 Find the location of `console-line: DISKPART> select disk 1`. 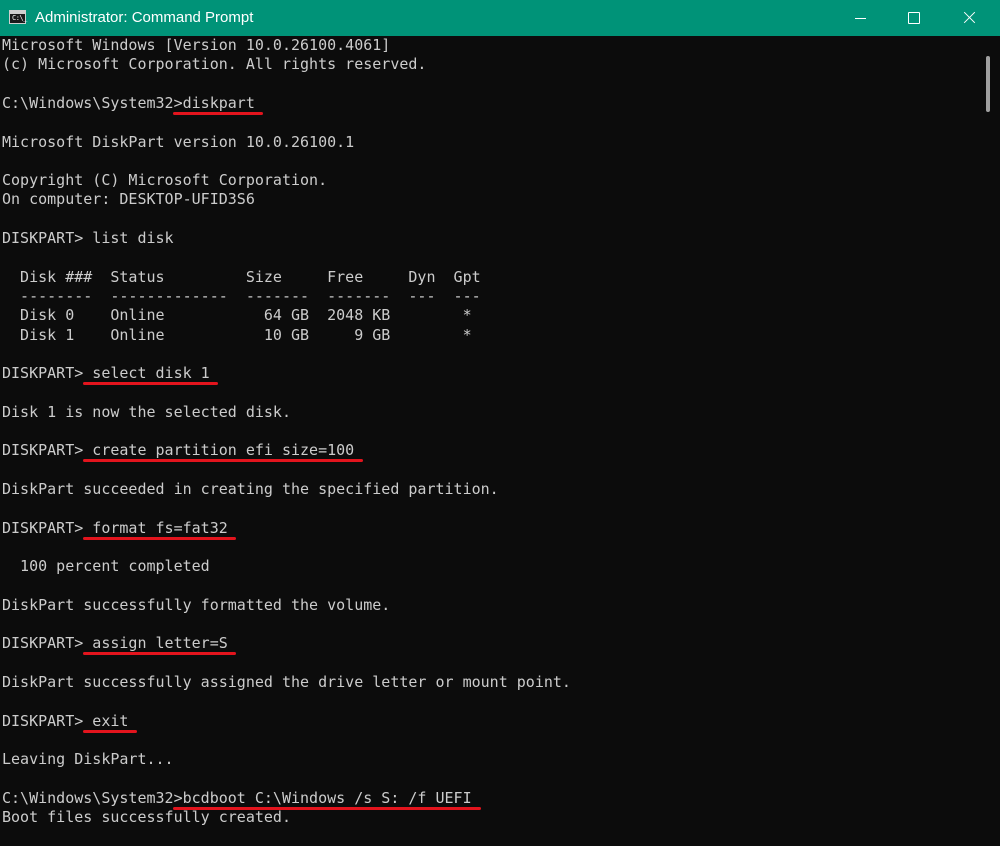

console-line: DISKPART> select disk 1 is located at coordinates (106, 373).